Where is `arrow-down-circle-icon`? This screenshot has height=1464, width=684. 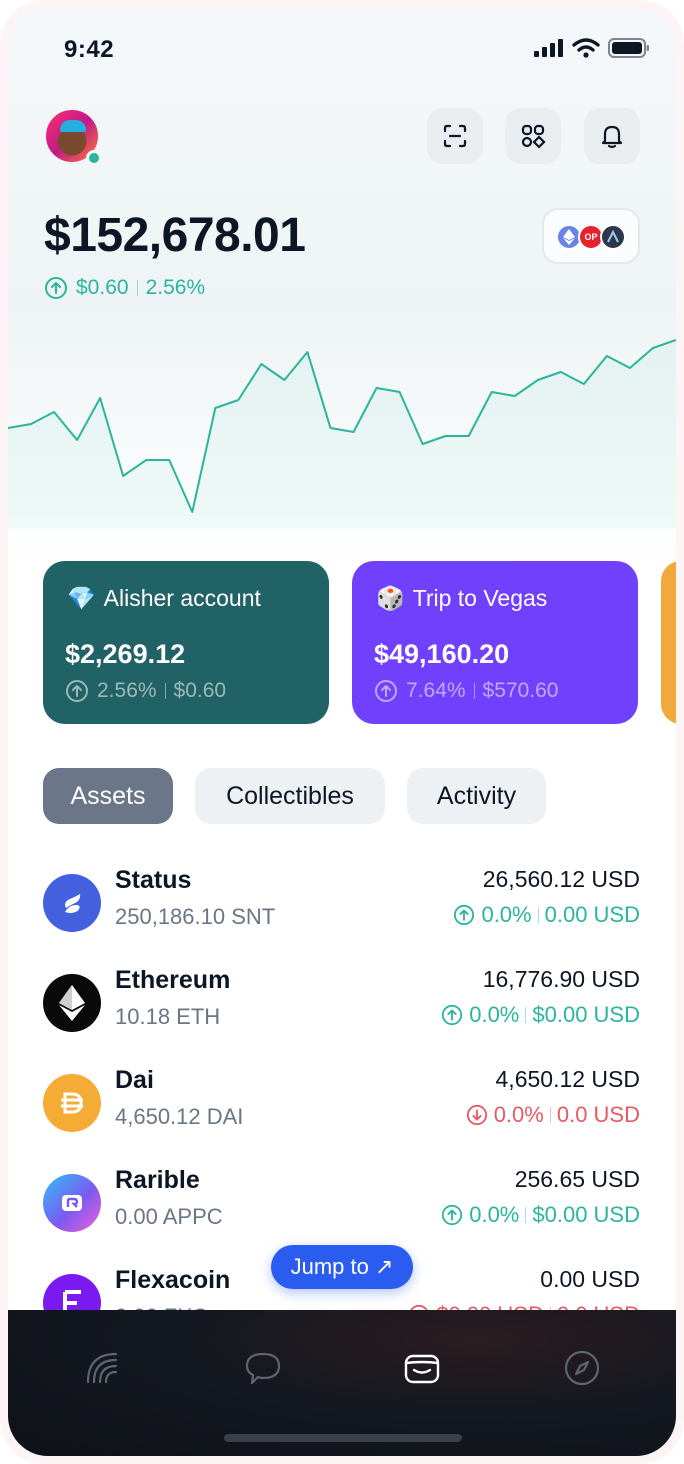 arrow-down-circle-icon is located at coordinates (476, 1115).